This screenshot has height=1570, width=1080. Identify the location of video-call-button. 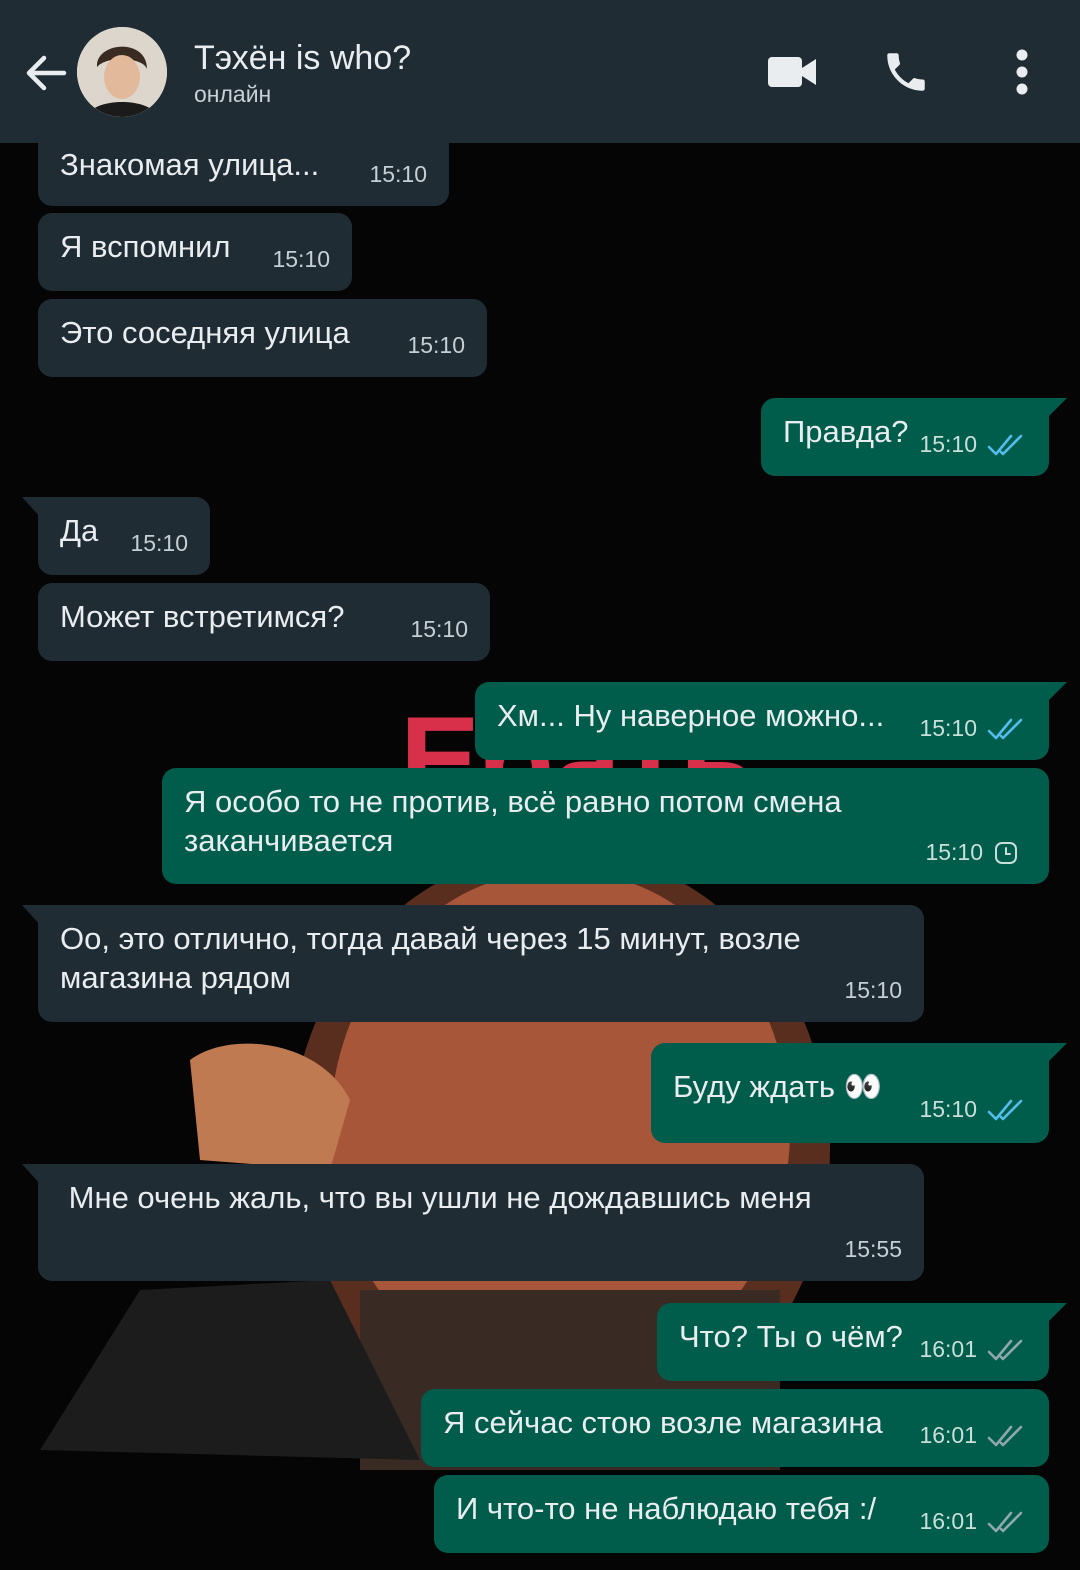
(792, 72).